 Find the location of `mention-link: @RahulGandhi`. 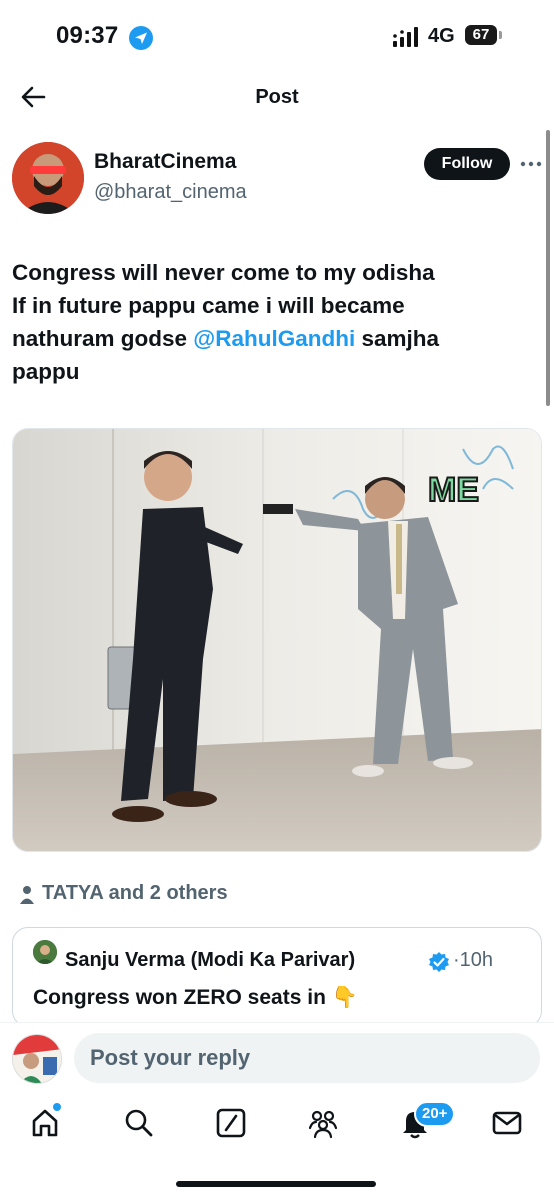

mention-link: @RahulGandhi is located at coordinates (274, 338).